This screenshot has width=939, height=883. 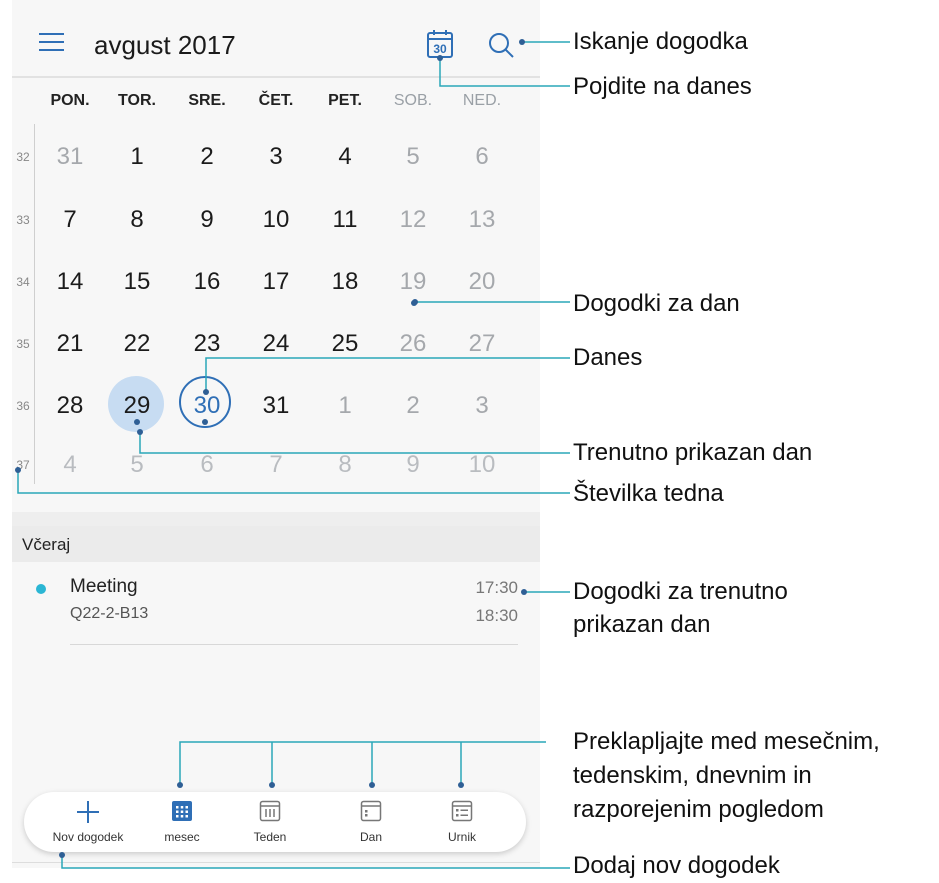 I want to click on callout-events-current-1: Dogodki za trenutno, so click(x=680, y=591).